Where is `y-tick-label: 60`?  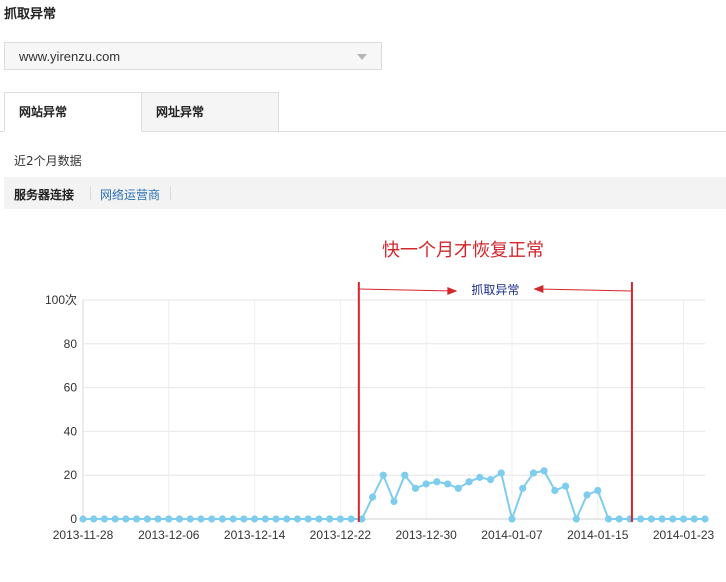
y-tick-label: 60 is located at coordinates (71, 388).